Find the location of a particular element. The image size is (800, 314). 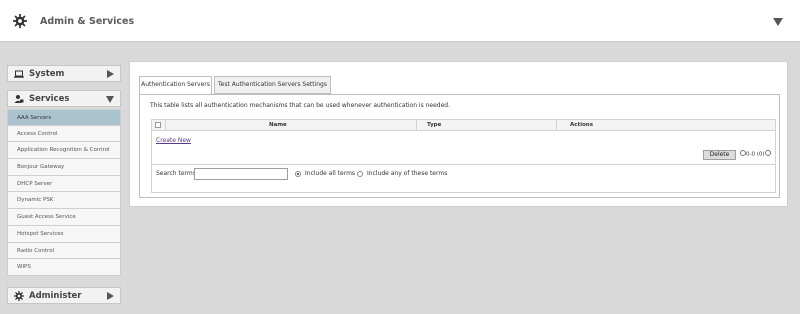

sidebar-item-dynamic-psk: Dynamic PSK is located at coordinates (64, 201).